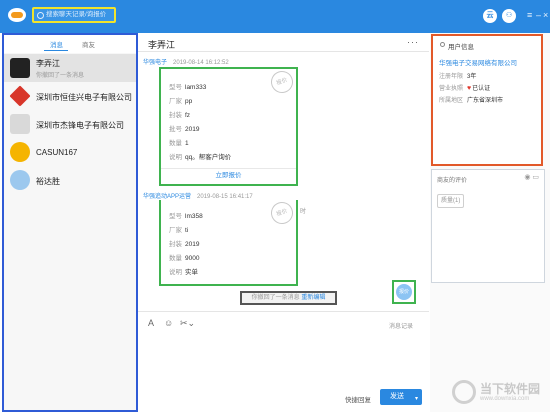  What do you see at coordinates (168, 323) in the screenshot?
I see `emoji-icon: ☺` at bounding box center [168, 323].